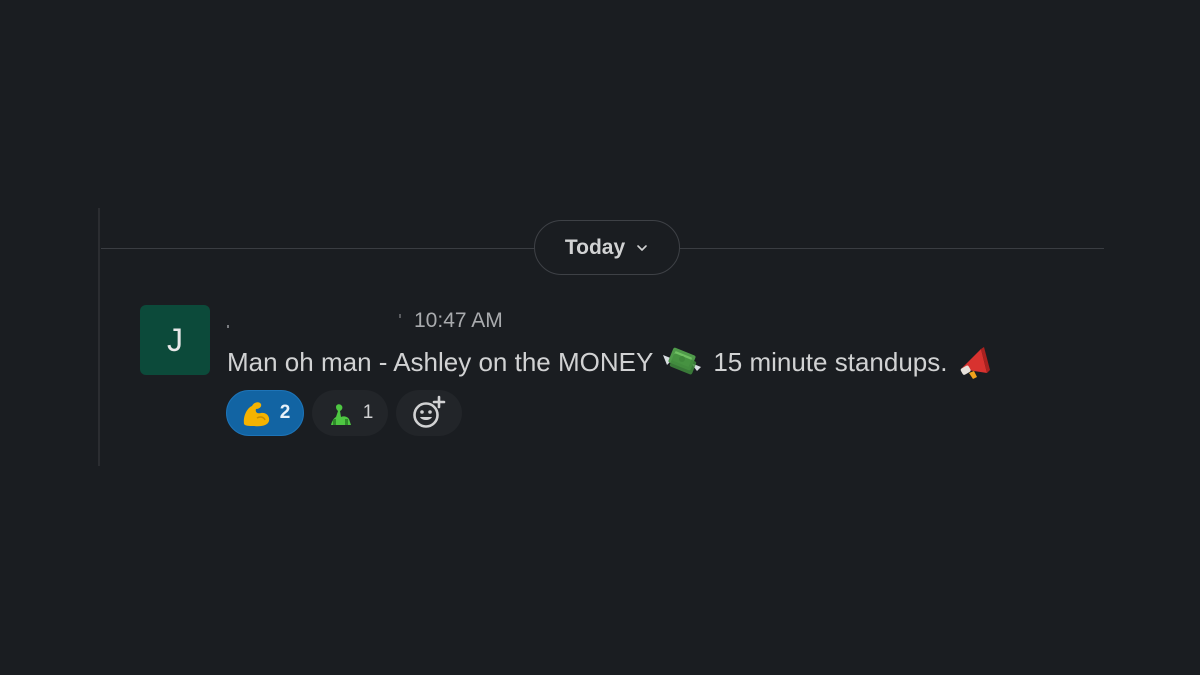 The height and width of the screenshot is (675, 1200). I want to click on reaction-zombie: 1, so click(350, 413).